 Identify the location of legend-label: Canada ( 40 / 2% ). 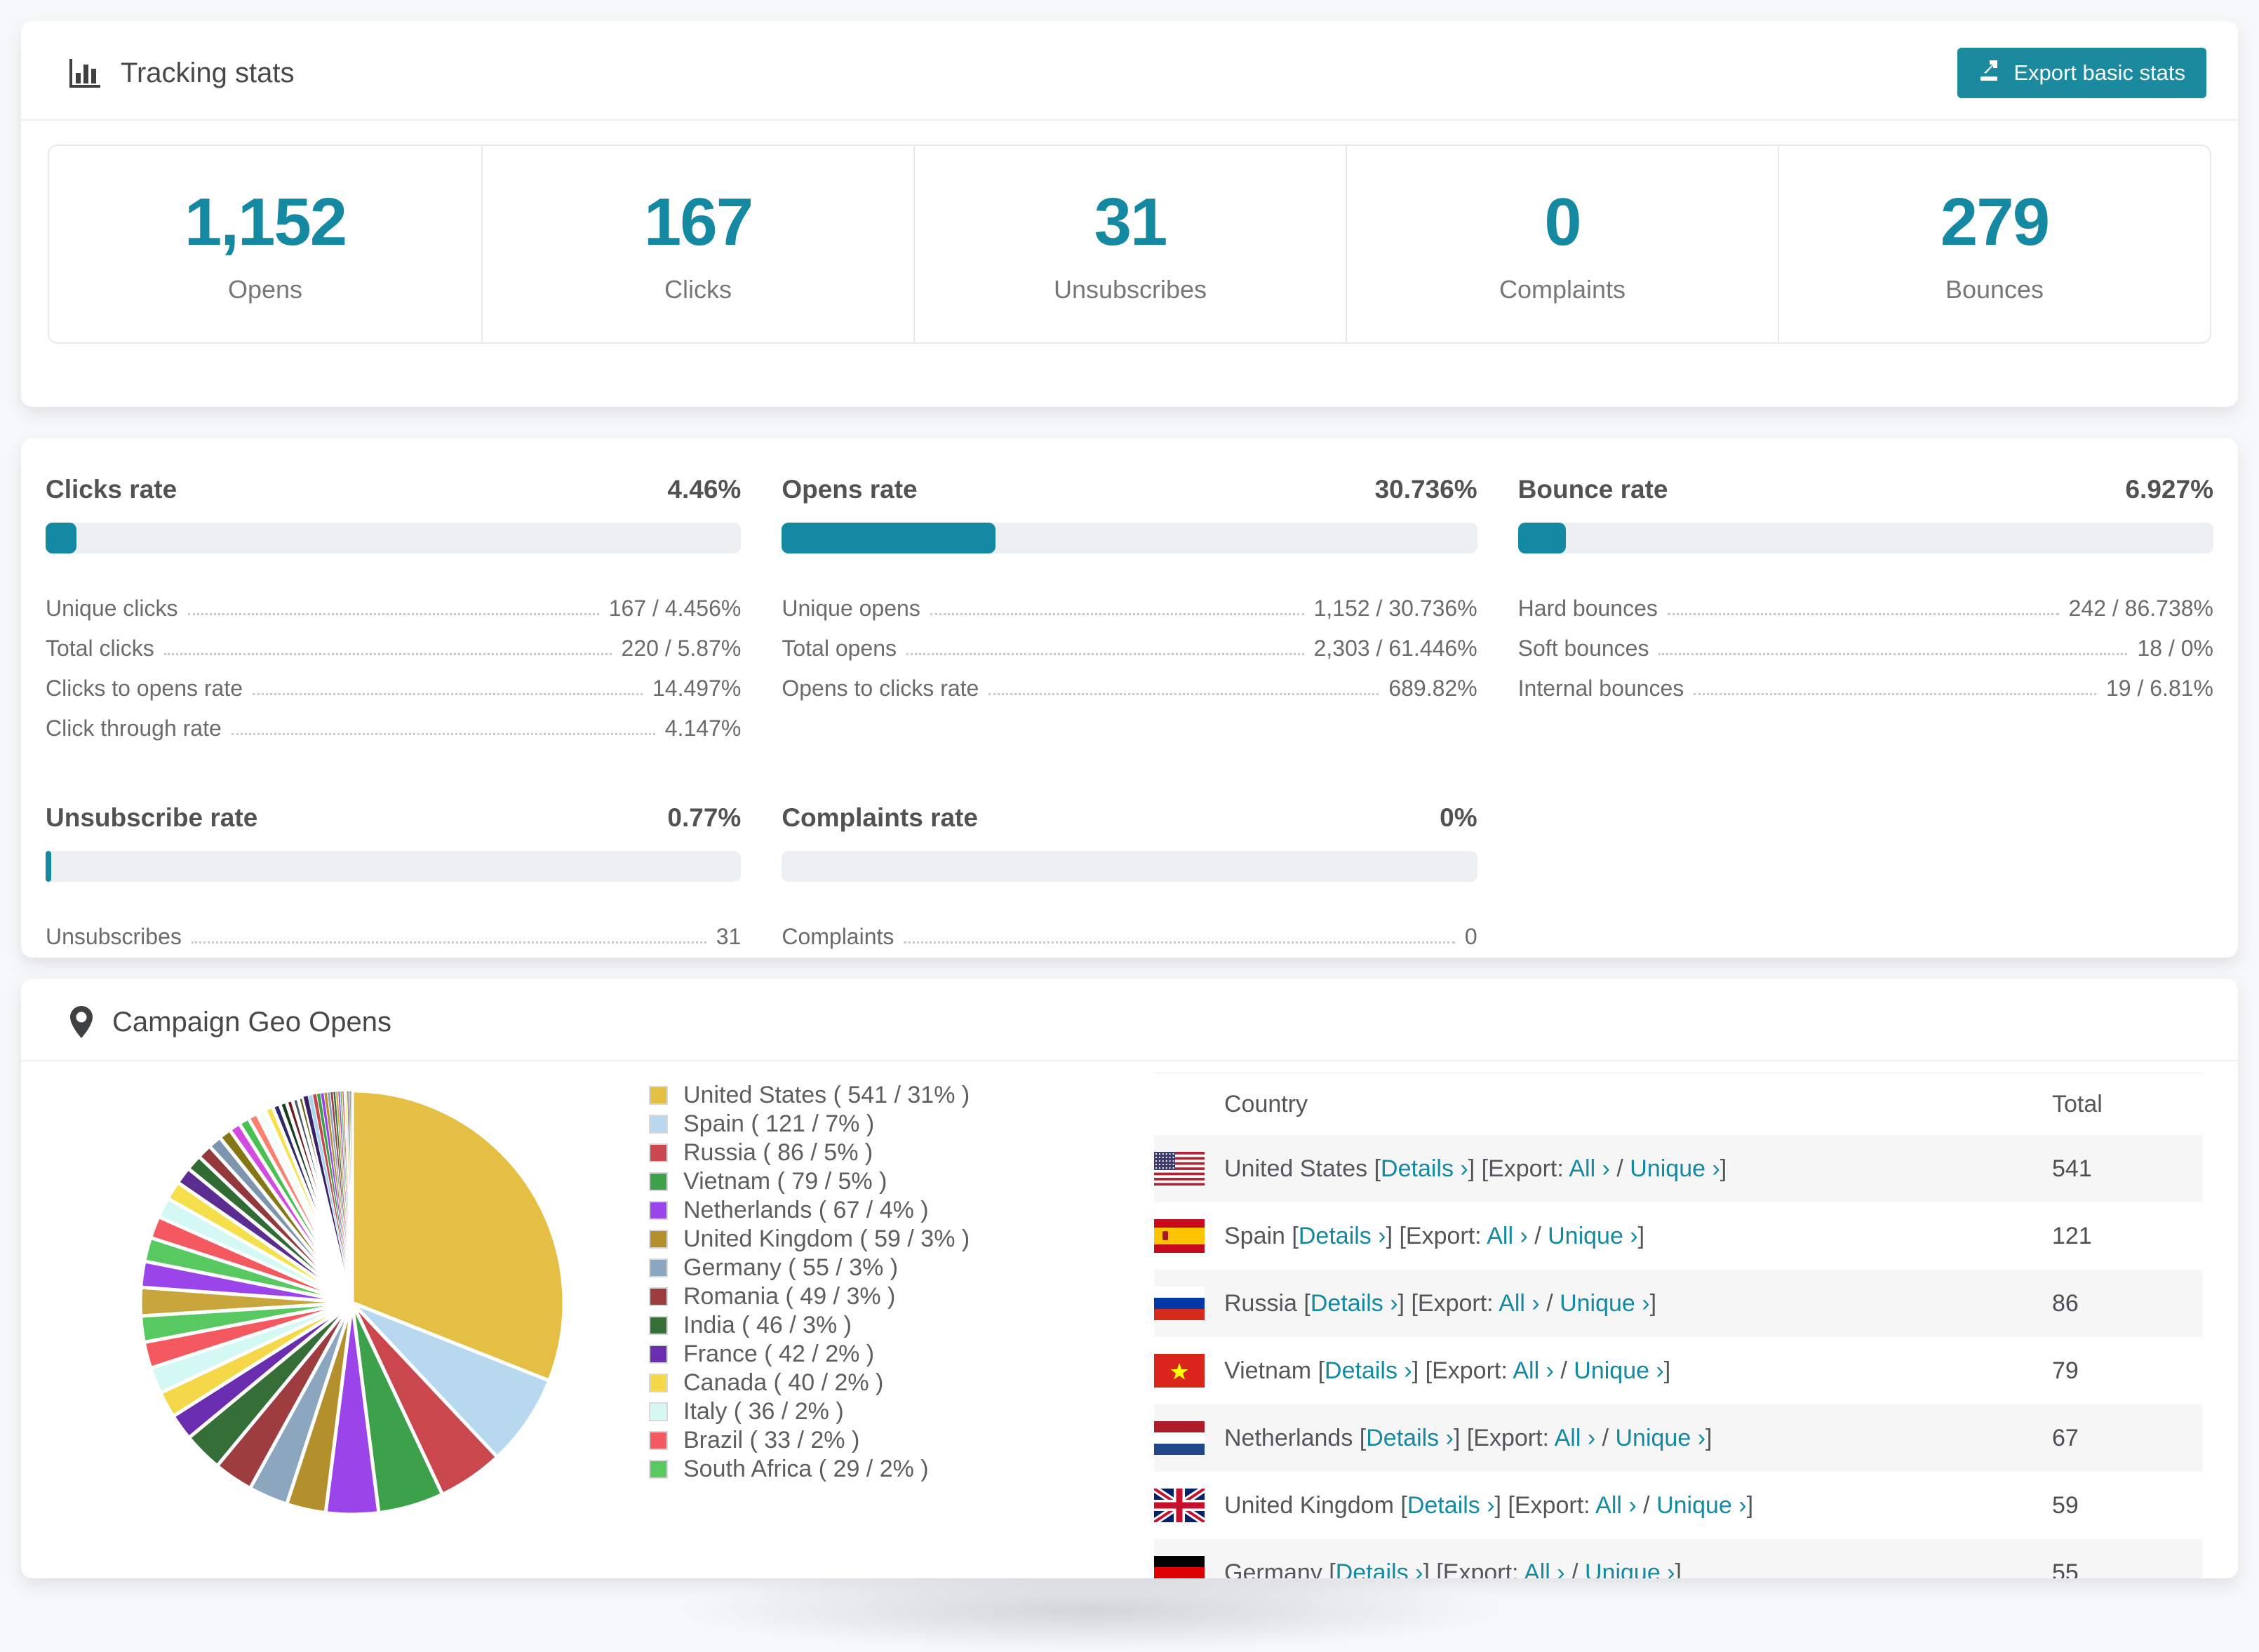
(783, 1382).